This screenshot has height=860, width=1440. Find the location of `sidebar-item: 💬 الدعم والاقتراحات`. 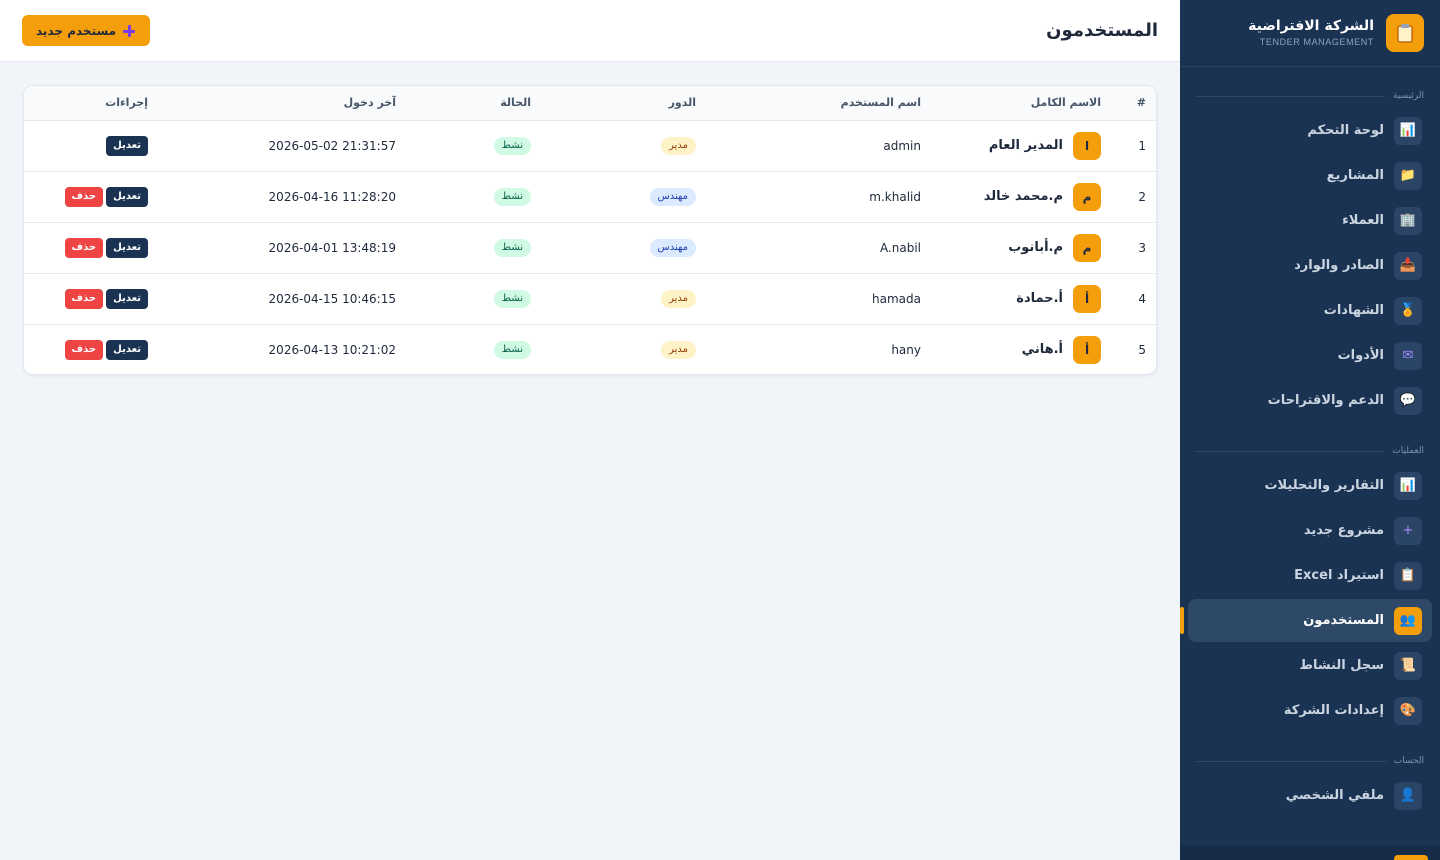

sidebar-item: 💬 الدعم والاقتراحات is located at coordinates (1310, 400).